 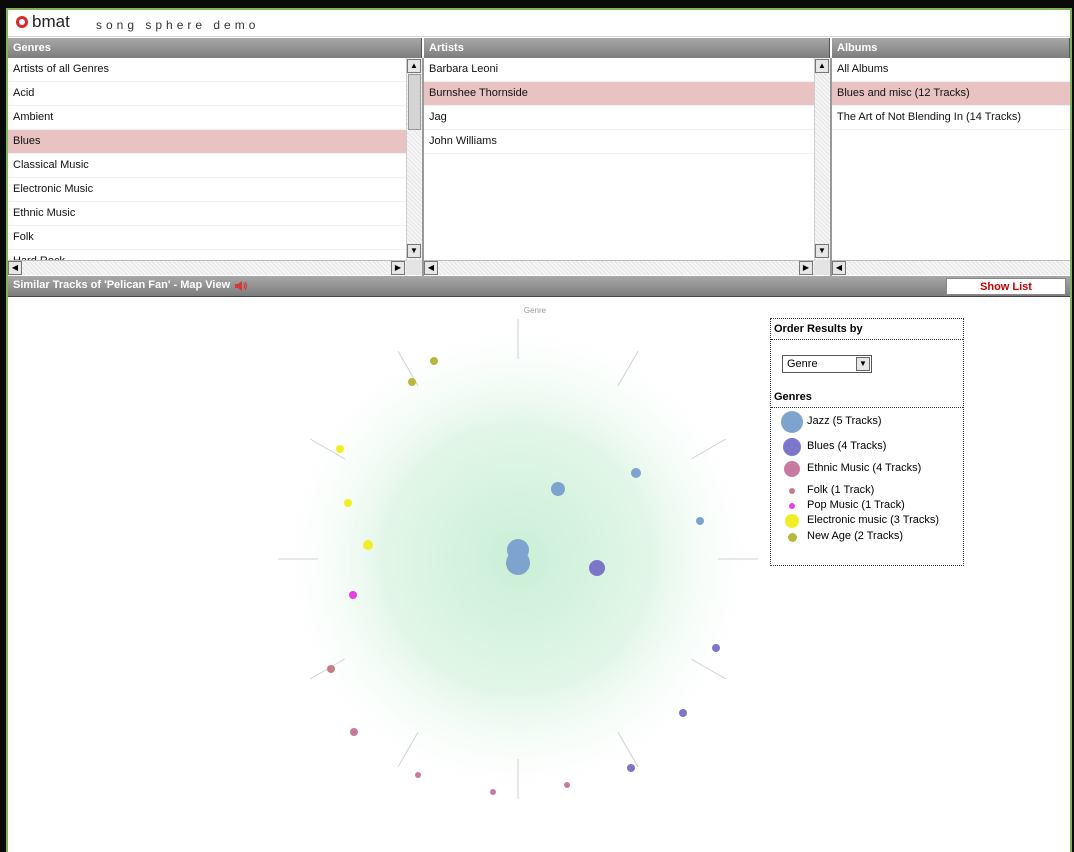 I want to click on genres-list-item: Hard Rock, so click(x=207, y=255).